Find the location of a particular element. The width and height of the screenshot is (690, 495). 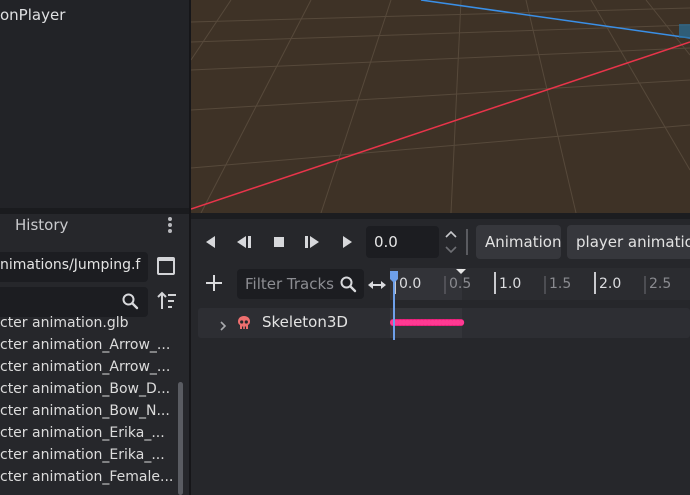

spin-up-icon is located at coordinates (451, 233).